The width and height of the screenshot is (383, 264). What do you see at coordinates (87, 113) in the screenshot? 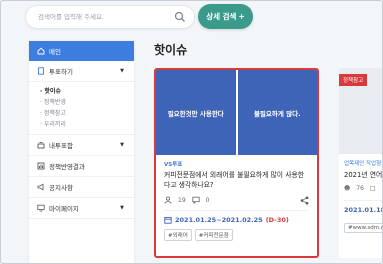
I see `submenu-item-policy-ref: · 정책참고` at bounding box center [87, 113].